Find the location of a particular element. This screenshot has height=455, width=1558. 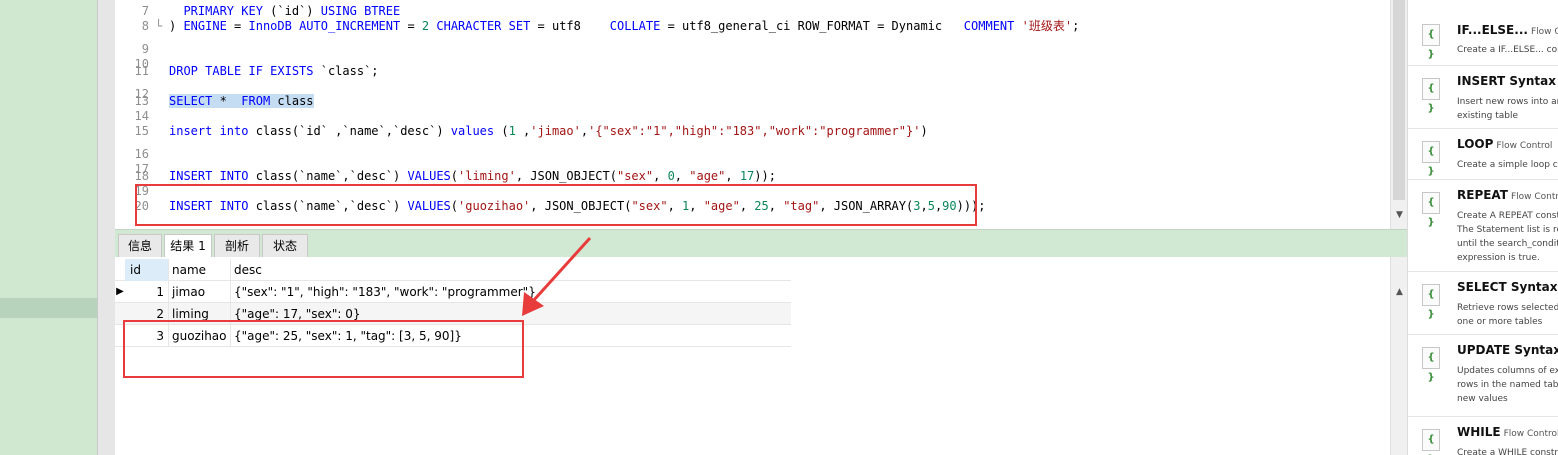

snippet-title: IF...ELSE...Flow Contro is located at coordinates (1507, 30).